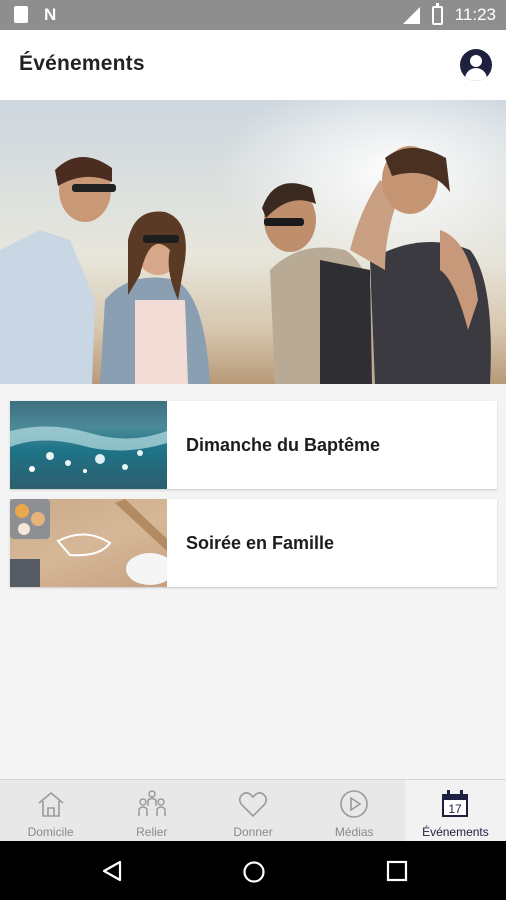 Image resolution: width=506 pixels, height=900 pixels. What do you see at coordinates (21, 14) in the screenshot?
I see `notification-document-icon` at bounding box center [21, 14].